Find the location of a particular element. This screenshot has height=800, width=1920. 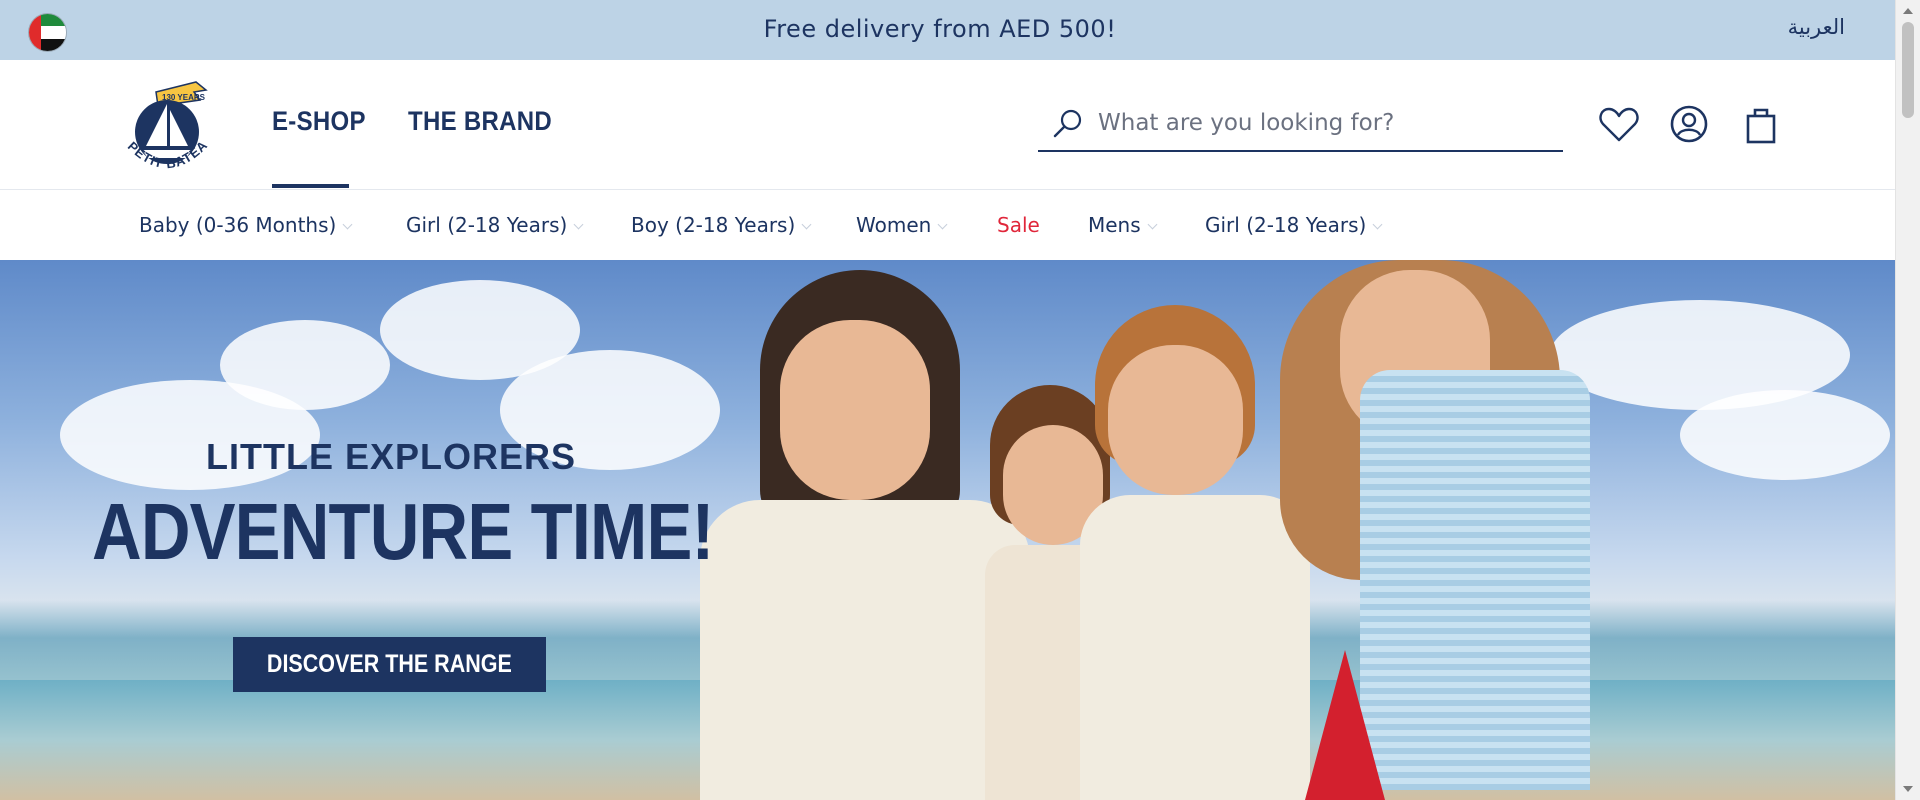

nav-the-brand: THE BRAND is located at coordinates (480, 121).